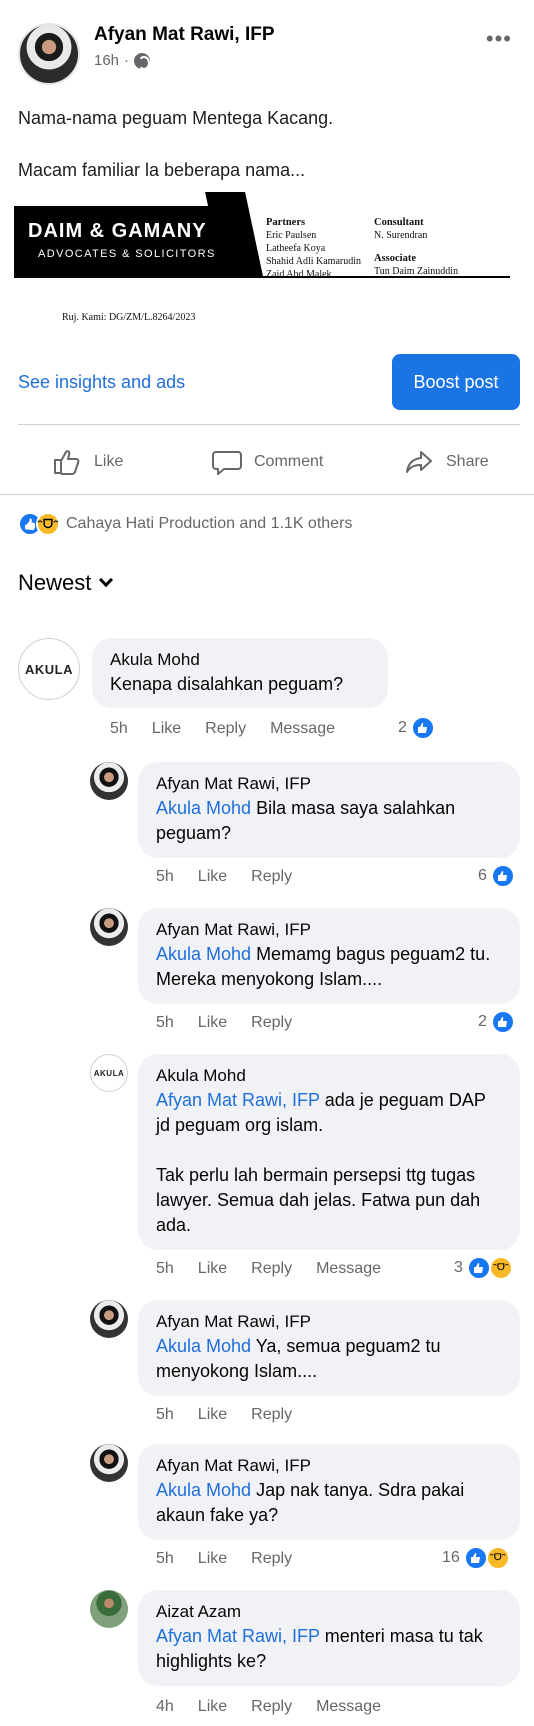  Describe the element at coordinates (142, 61) in the screenshot. I see `globe-icon` at that location.